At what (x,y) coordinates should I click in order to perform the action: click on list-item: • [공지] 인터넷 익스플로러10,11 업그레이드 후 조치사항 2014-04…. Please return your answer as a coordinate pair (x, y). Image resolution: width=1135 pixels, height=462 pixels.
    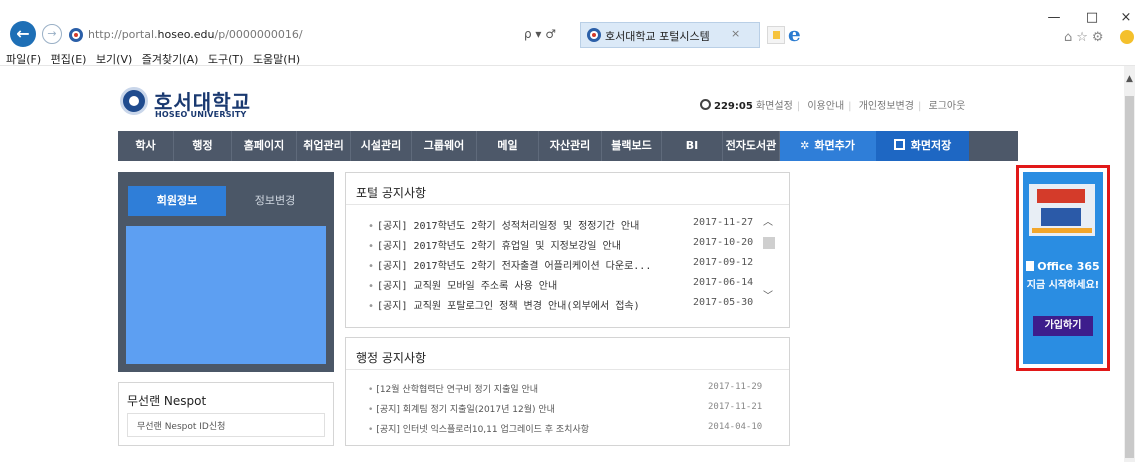
    Looking at the image, I should click on (573, 429).